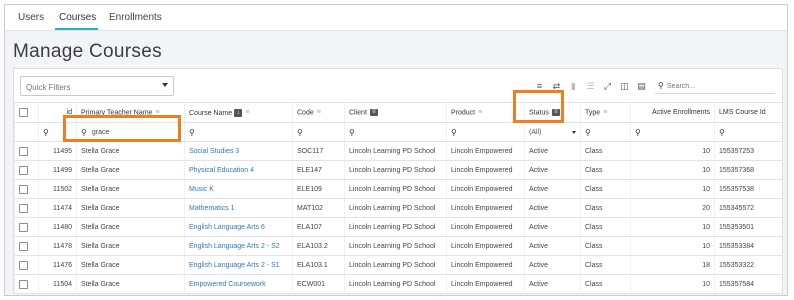 Image resolution: width=794 pixels, height=300 pixels. What do you see at coordinates (358, 113) in the screenshot?
I see `header-label: Client` at bounding box center [358, 113].